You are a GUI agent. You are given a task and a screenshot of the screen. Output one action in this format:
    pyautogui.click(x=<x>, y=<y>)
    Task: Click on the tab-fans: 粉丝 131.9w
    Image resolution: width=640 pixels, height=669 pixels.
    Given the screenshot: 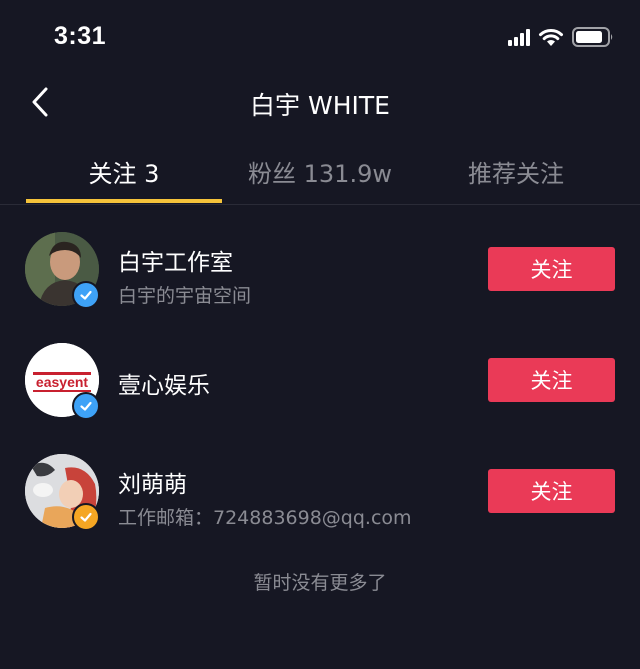 What is the action you would take?
    pyautogui.click(x=320, y=171)
    